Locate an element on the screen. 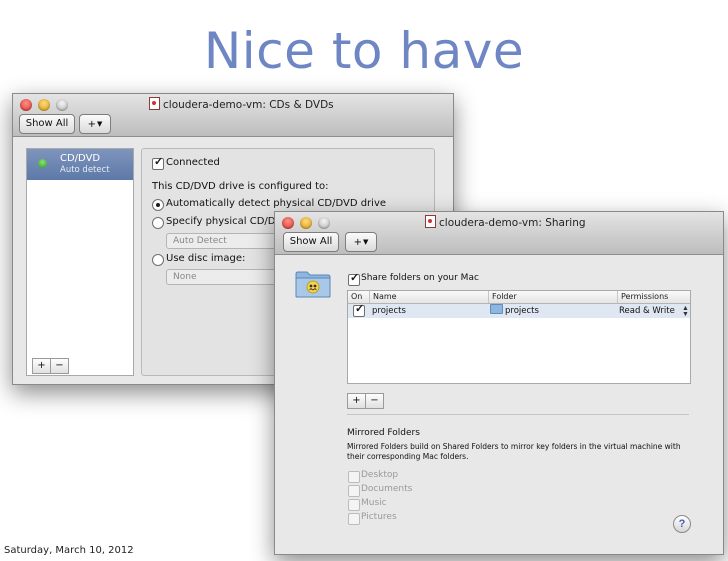 This screenshot has height=561, width=728. share-folders-checkbox is located at coordinates (354, 278).